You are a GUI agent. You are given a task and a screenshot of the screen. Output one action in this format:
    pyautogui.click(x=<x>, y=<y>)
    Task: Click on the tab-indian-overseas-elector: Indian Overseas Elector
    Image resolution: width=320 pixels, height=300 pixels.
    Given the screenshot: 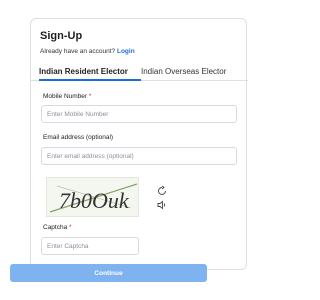 What is the action you would take?
    pyautogui.click(x=183, y=71)
    